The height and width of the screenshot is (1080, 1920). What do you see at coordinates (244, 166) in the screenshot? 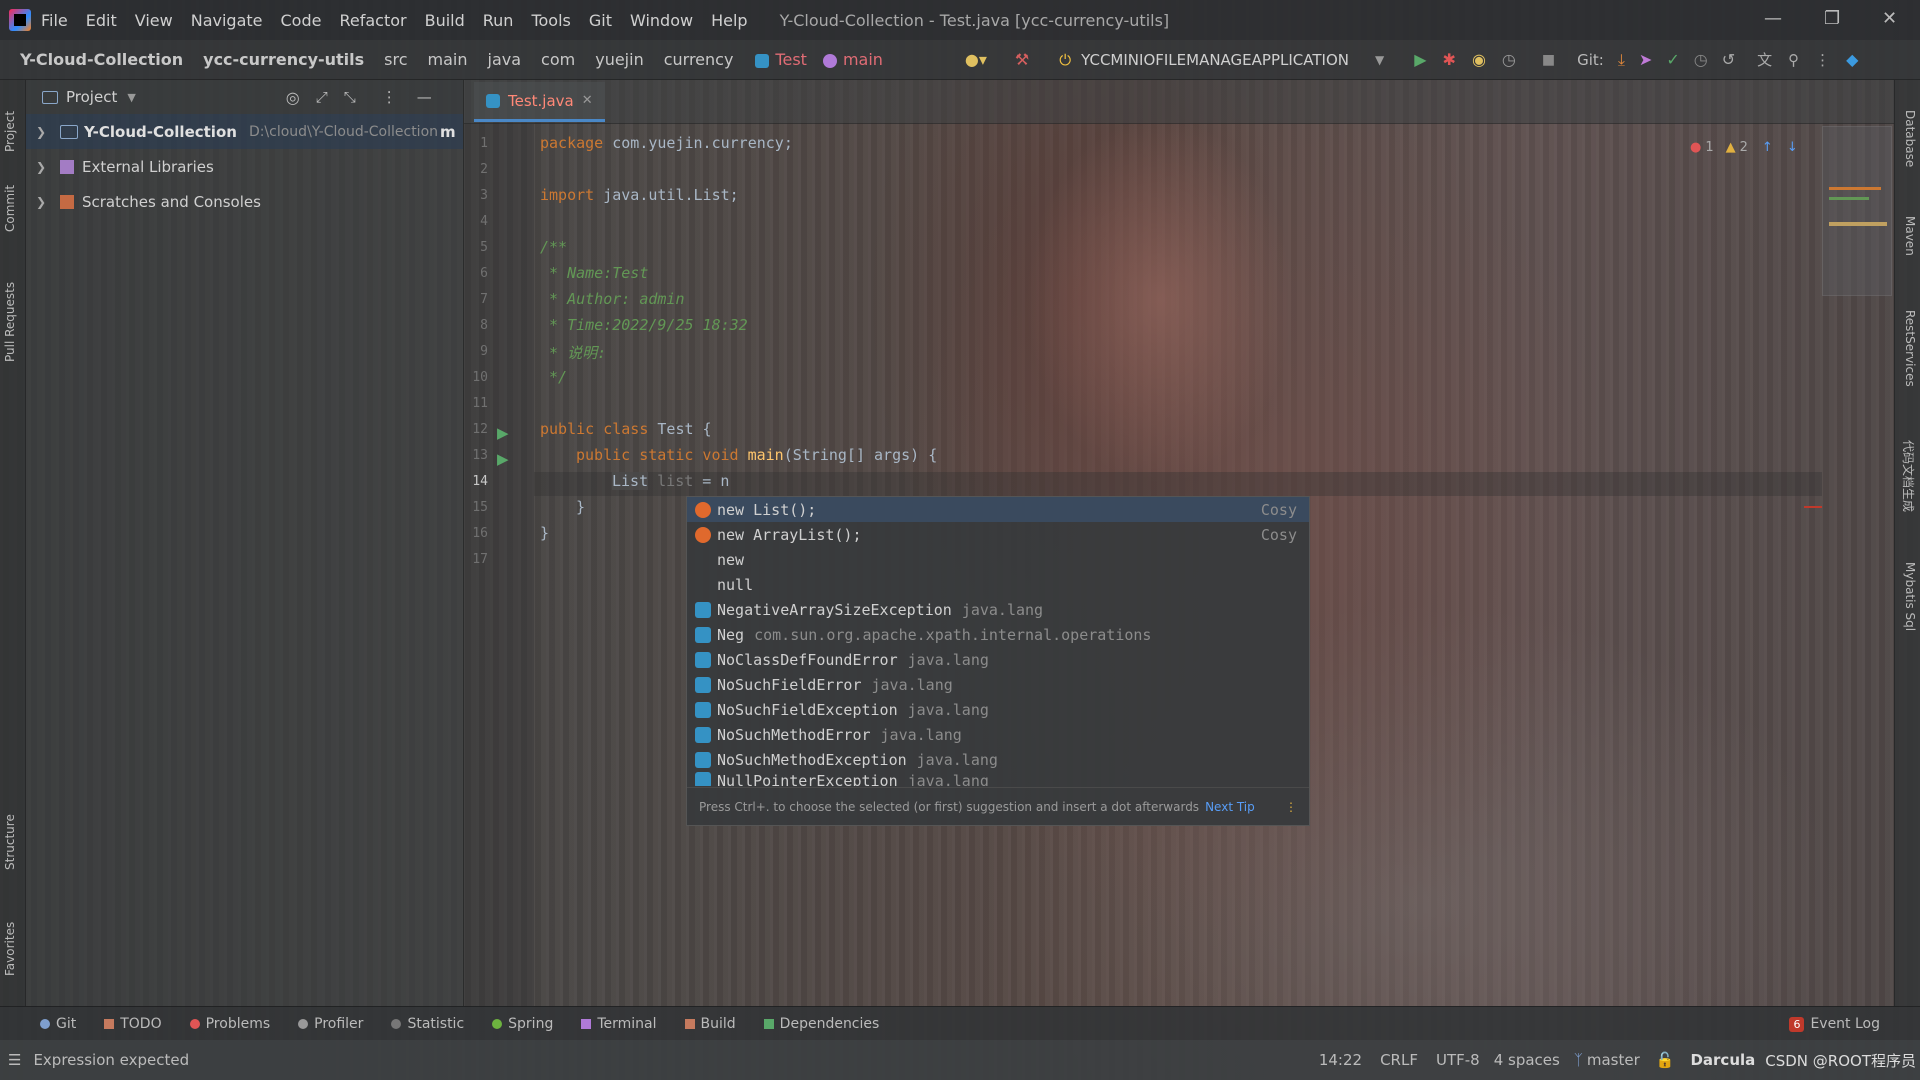
I see `tree-item-external-libraries: ❯ External Libraries` at bounding box center [244, 166].